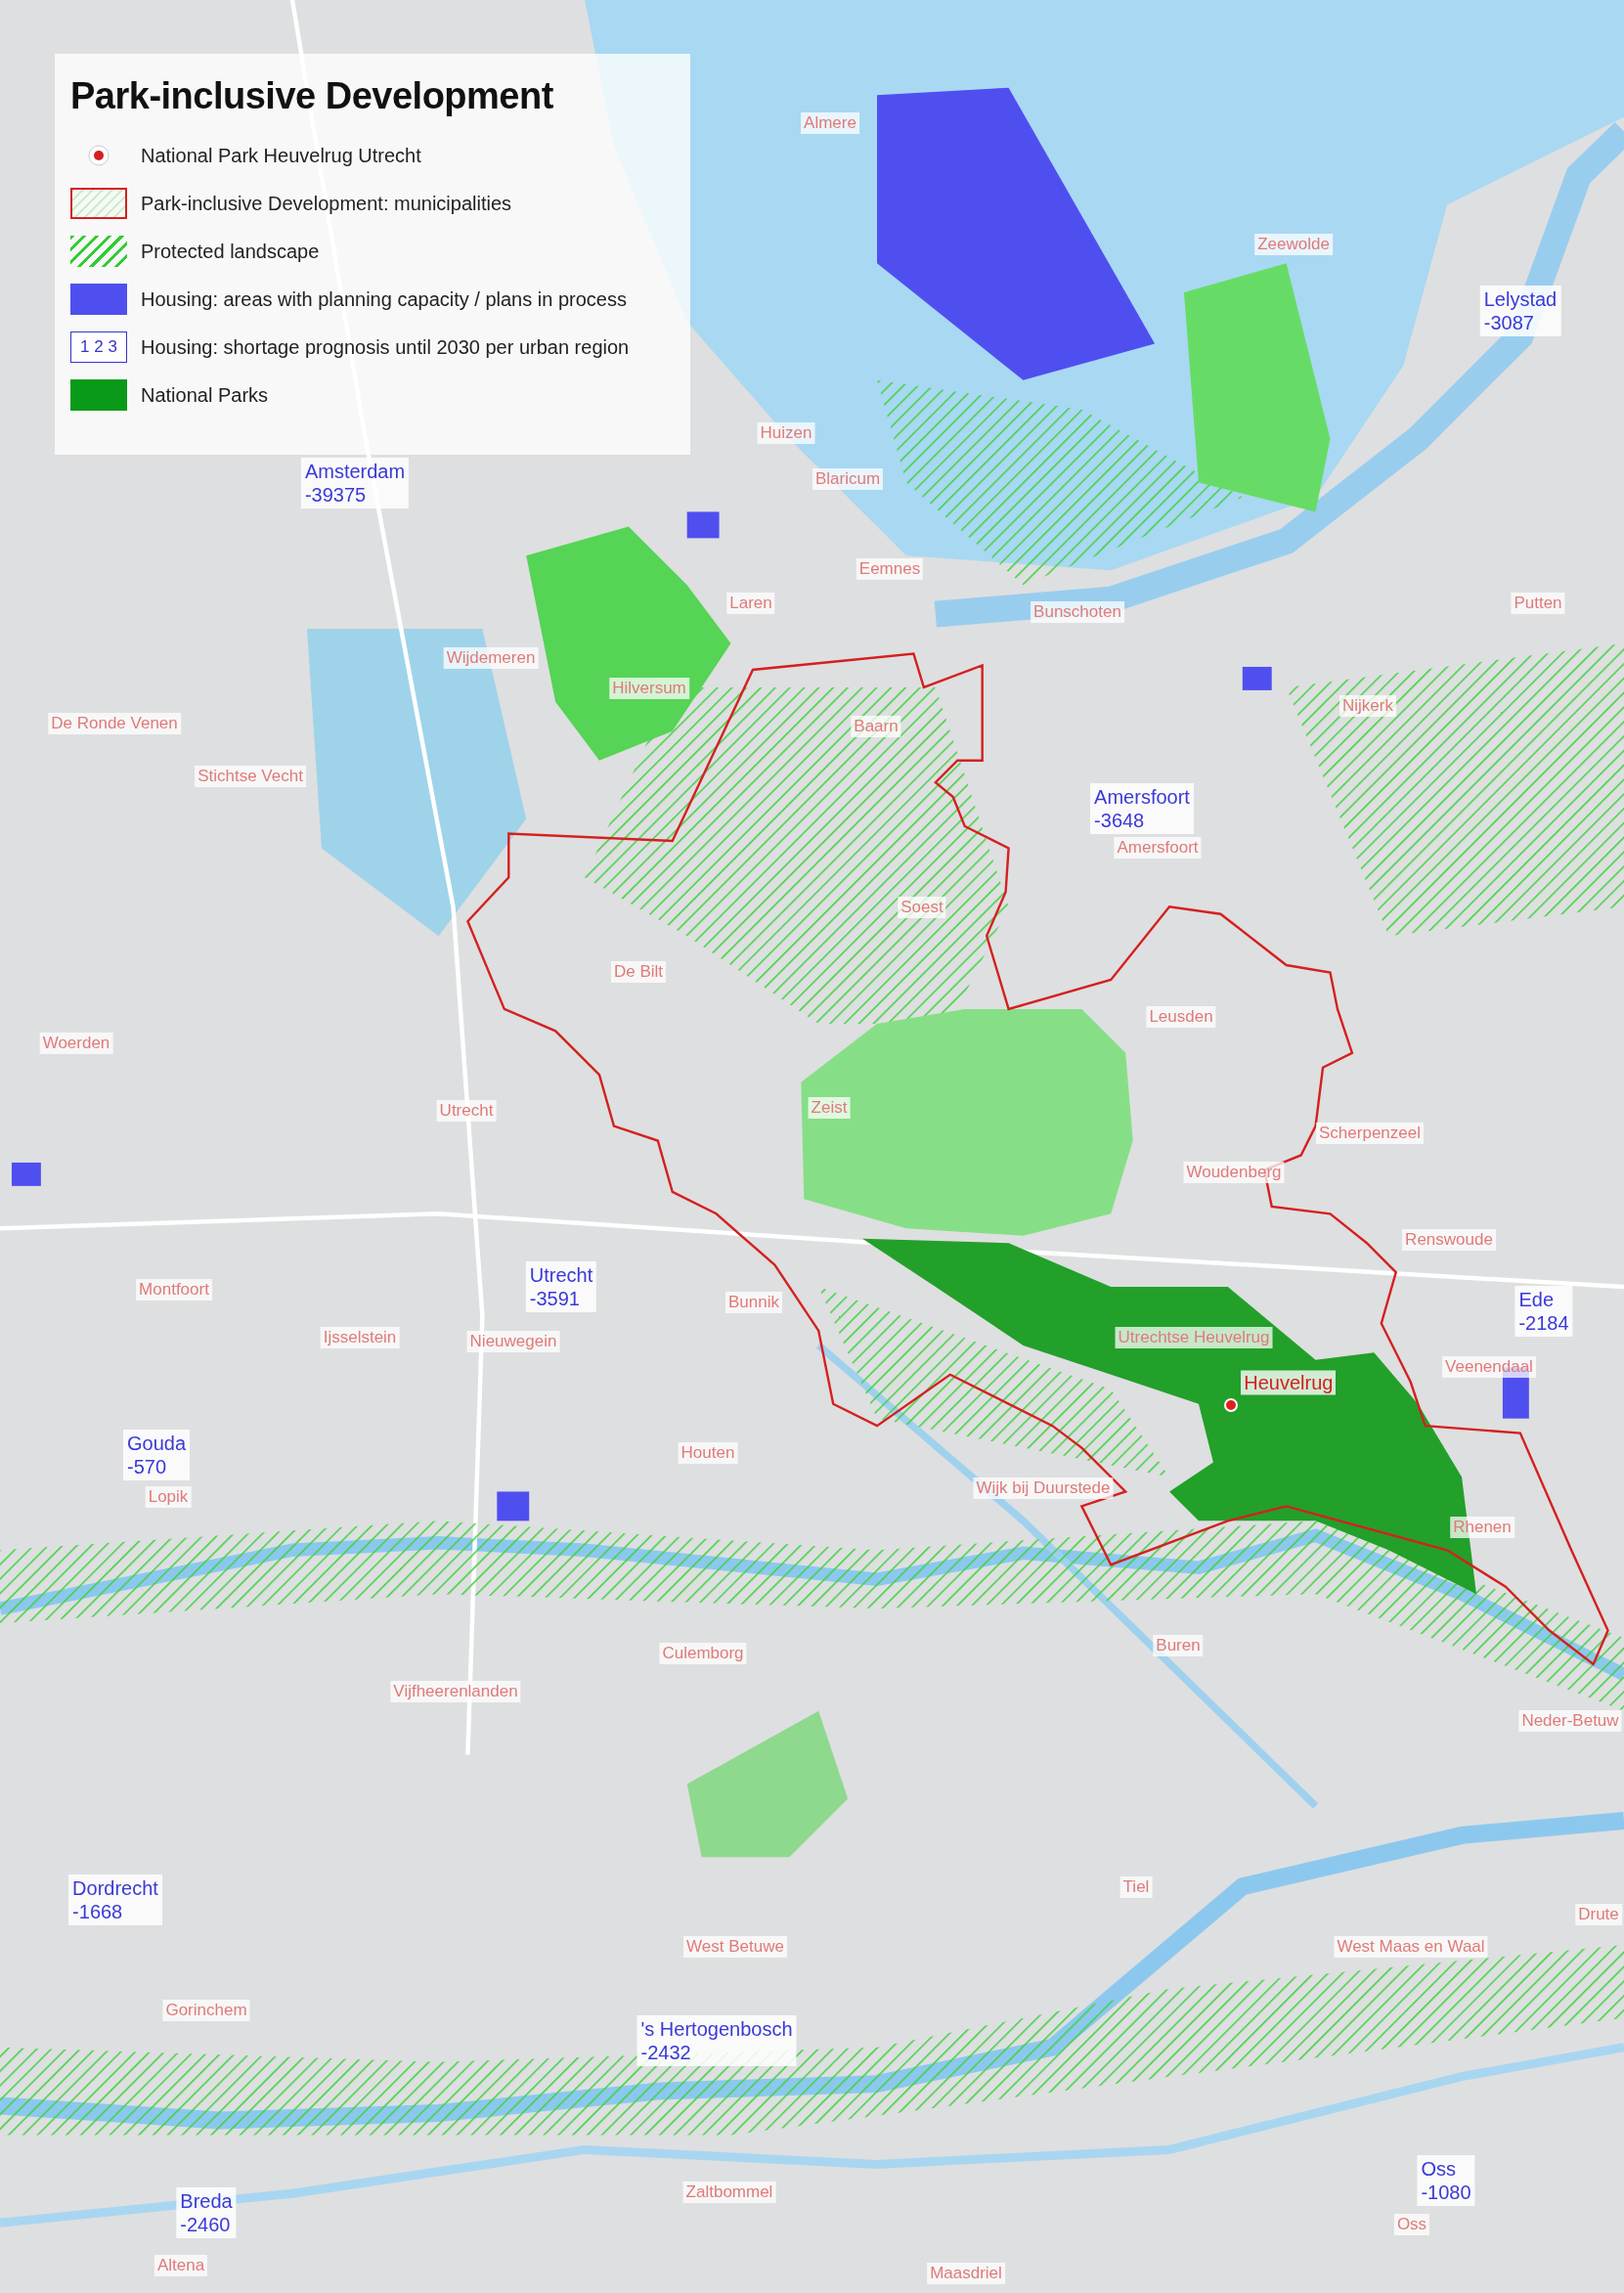 Image resolution: width=1624 pixels, height=2293 pixels. Describe the element at coordinates (206, 2224) in the screenshot. I see `shortage-value: -2460` at that location.